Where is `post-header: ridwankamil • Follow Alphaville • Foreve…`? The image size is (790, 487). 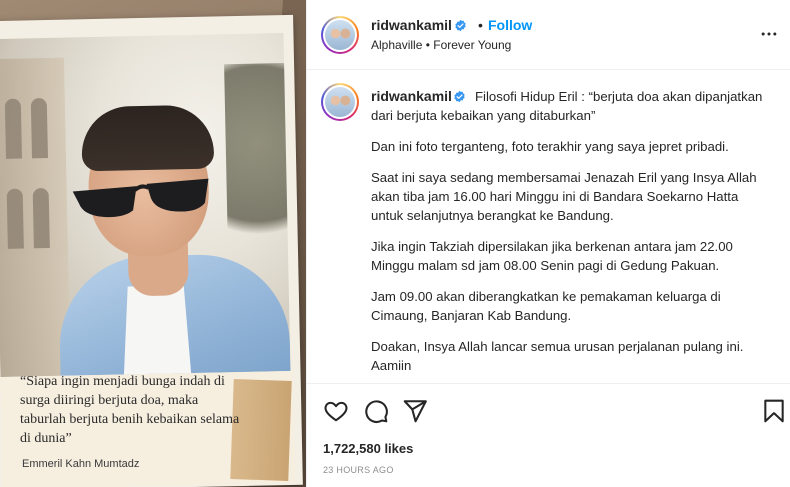 post-header: ridwankamil • Follow Alphaville • Foreve… is located at coordinates (548, 35).